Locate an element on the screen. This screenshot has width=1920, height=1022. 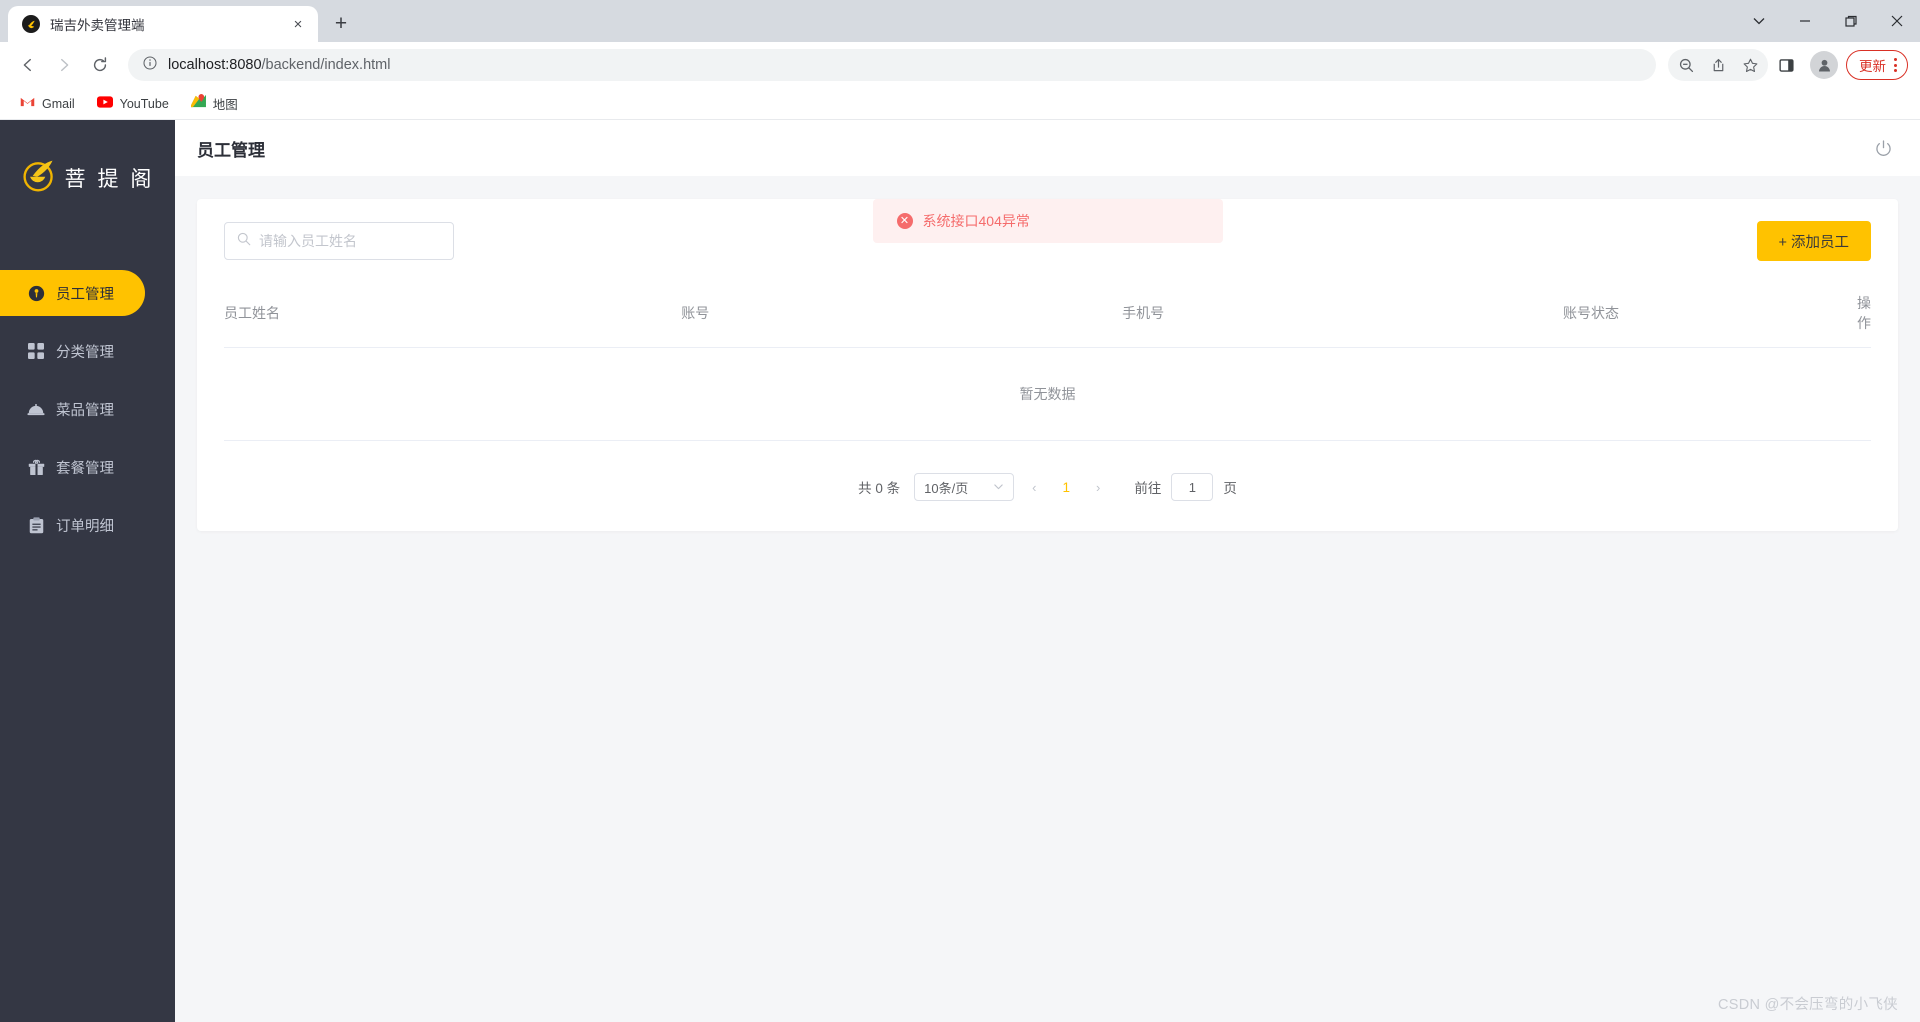
leaf-bowl-logo-icon is located at coordinates (39, 177).